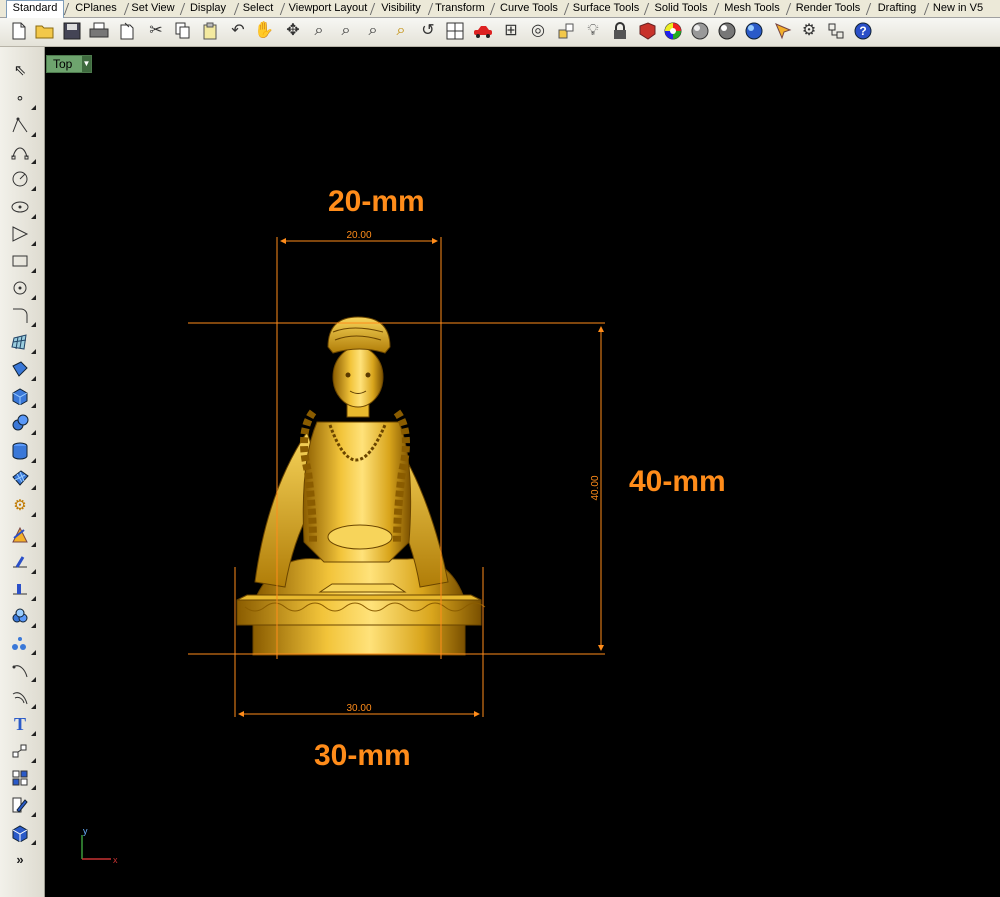 The height and width of the screenshot is (897, 1000). I want to click on tab-drafting: Drafting, so click(897, 8).